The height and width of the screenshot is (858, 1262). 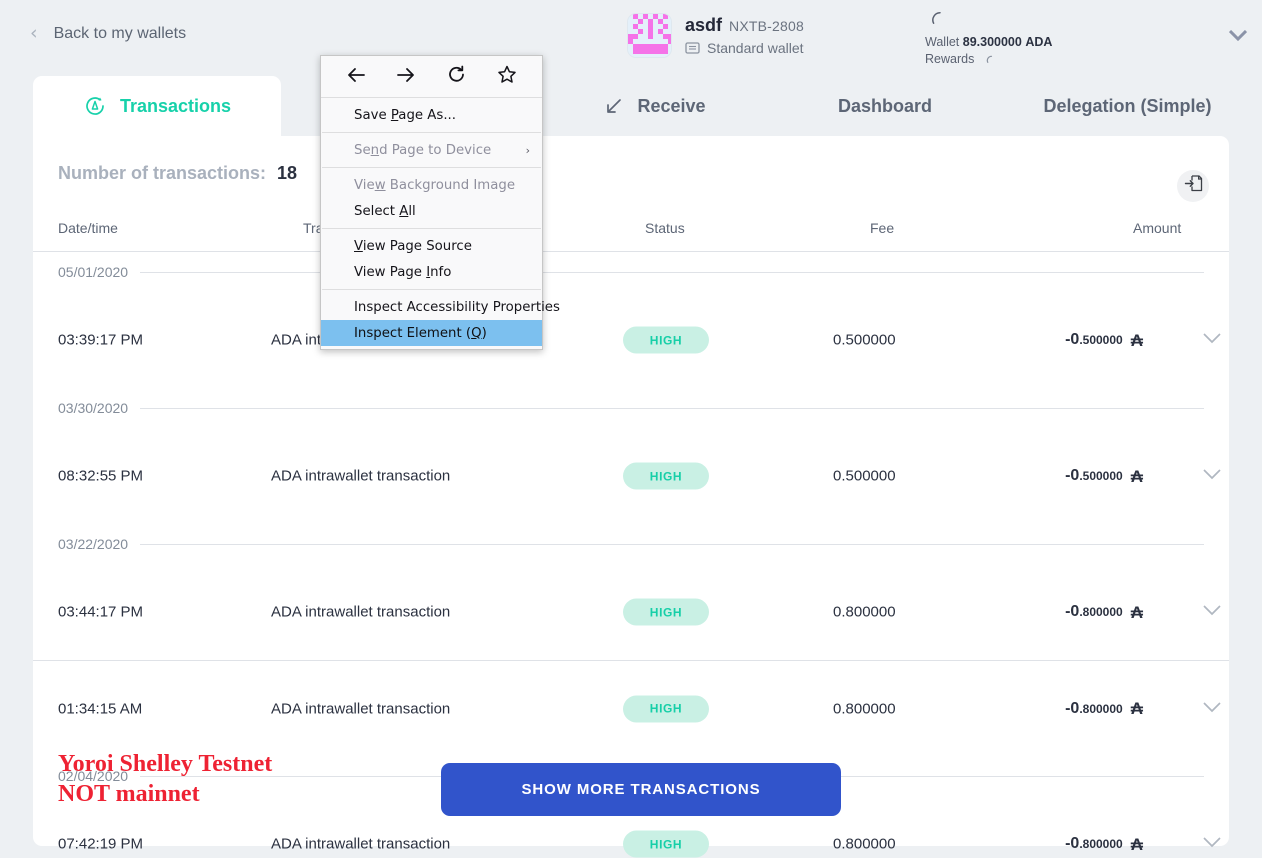 I want to click on date-separator: 05/01/2020, so click(x=631, y=272).